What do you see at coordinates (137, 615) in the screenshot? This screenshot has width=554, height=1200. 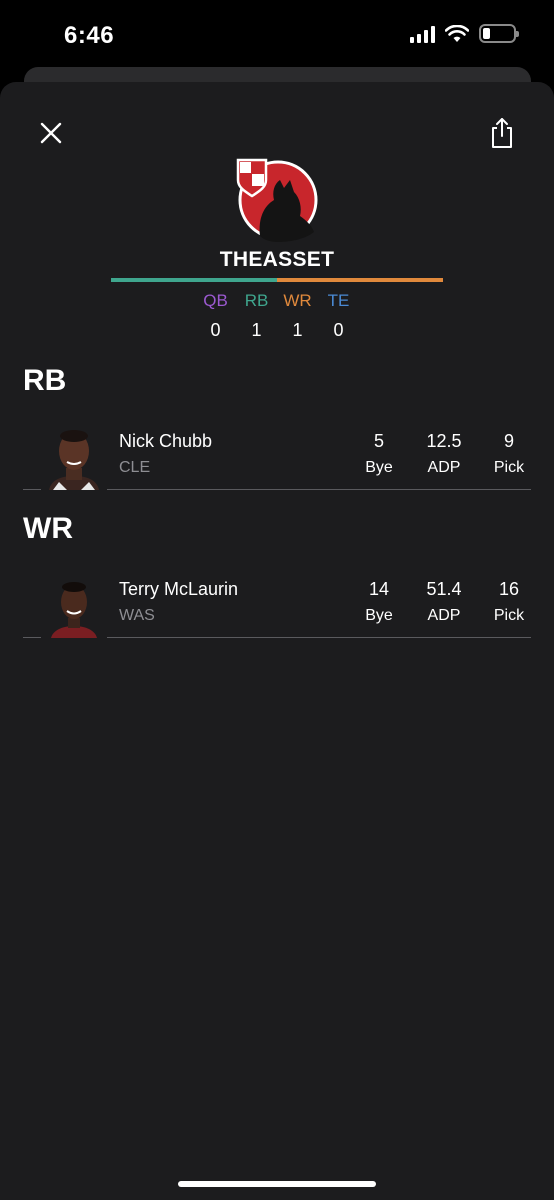 I see `player-team: WAS` at bounding box center [137, 615].